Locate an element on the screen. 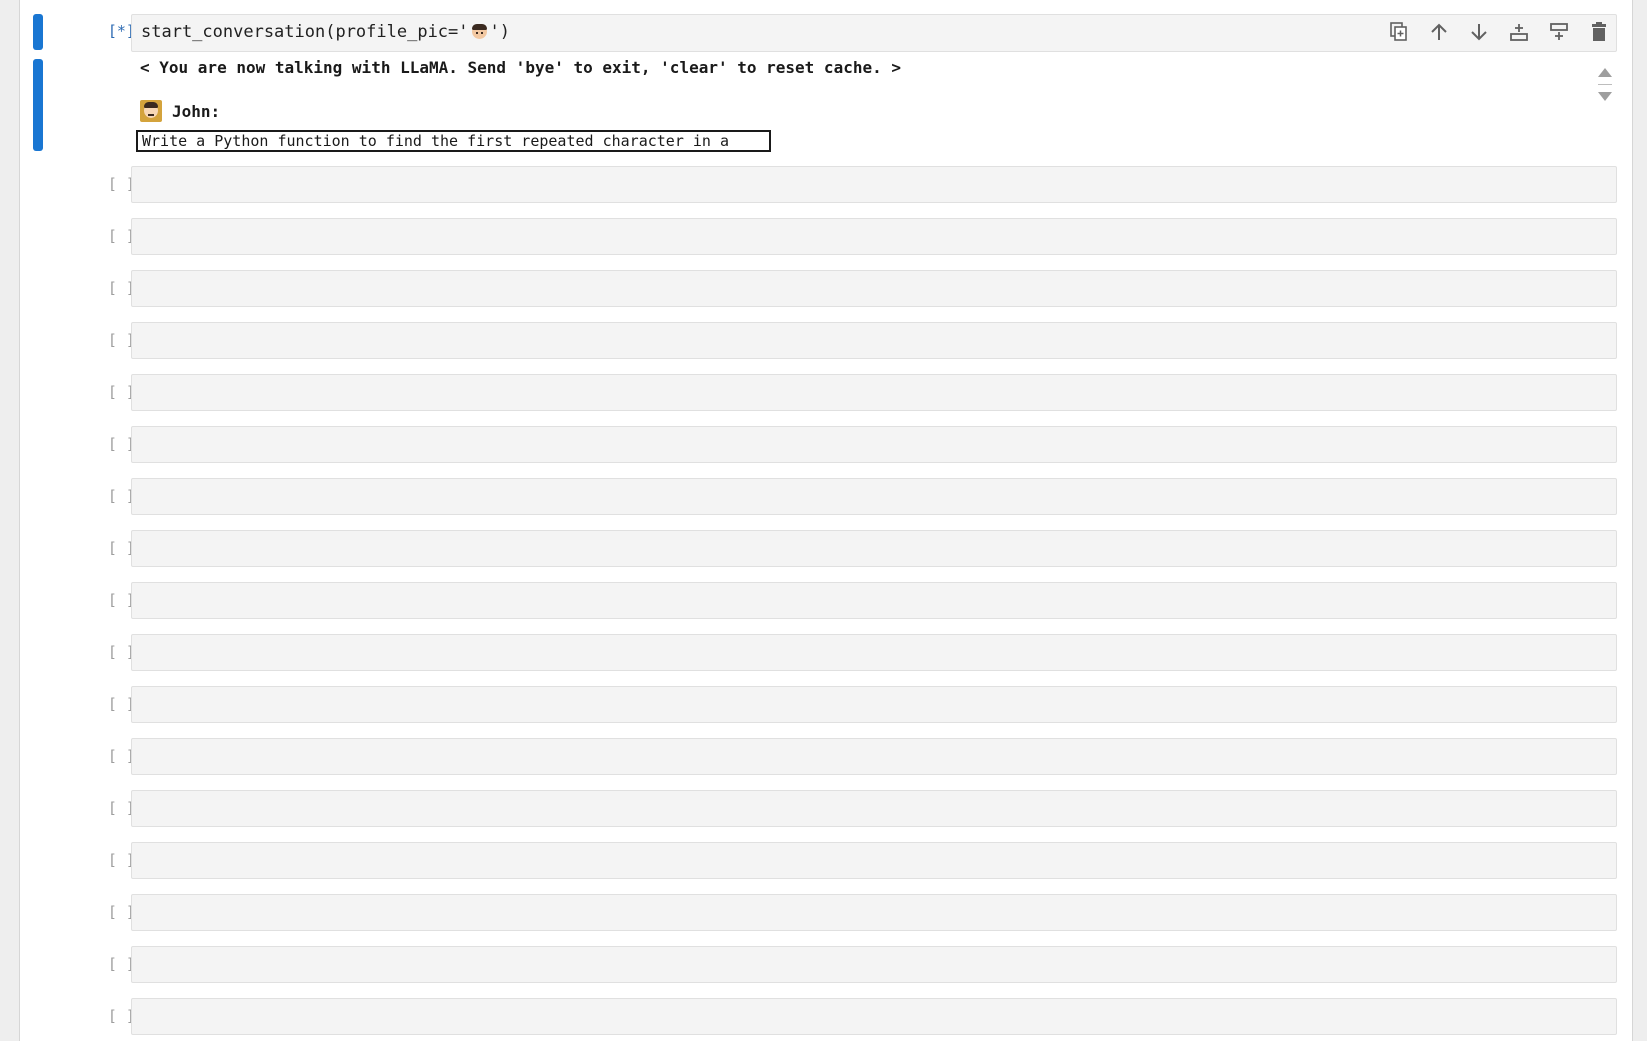 Image resolution: width=1647 pixels, height=1041 pixels. scroll-up-icon is located at coordinates (1605, 72).